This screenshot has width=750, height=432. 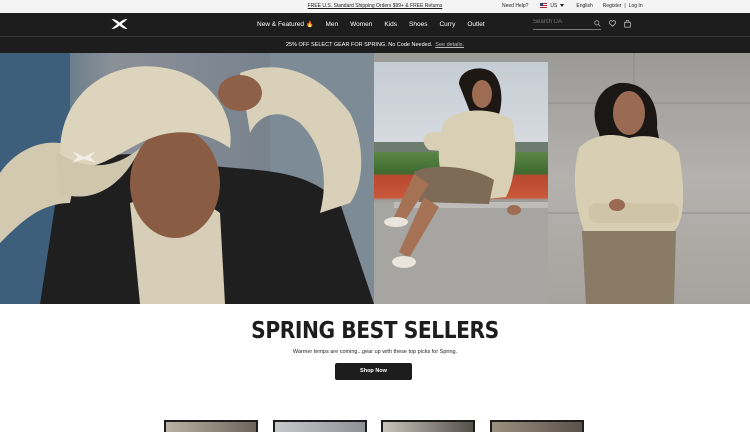 What do you see at coordinates (562, 6) in the screenshot?
I see `chevron-down-icon` at bounding box center [562, 6].